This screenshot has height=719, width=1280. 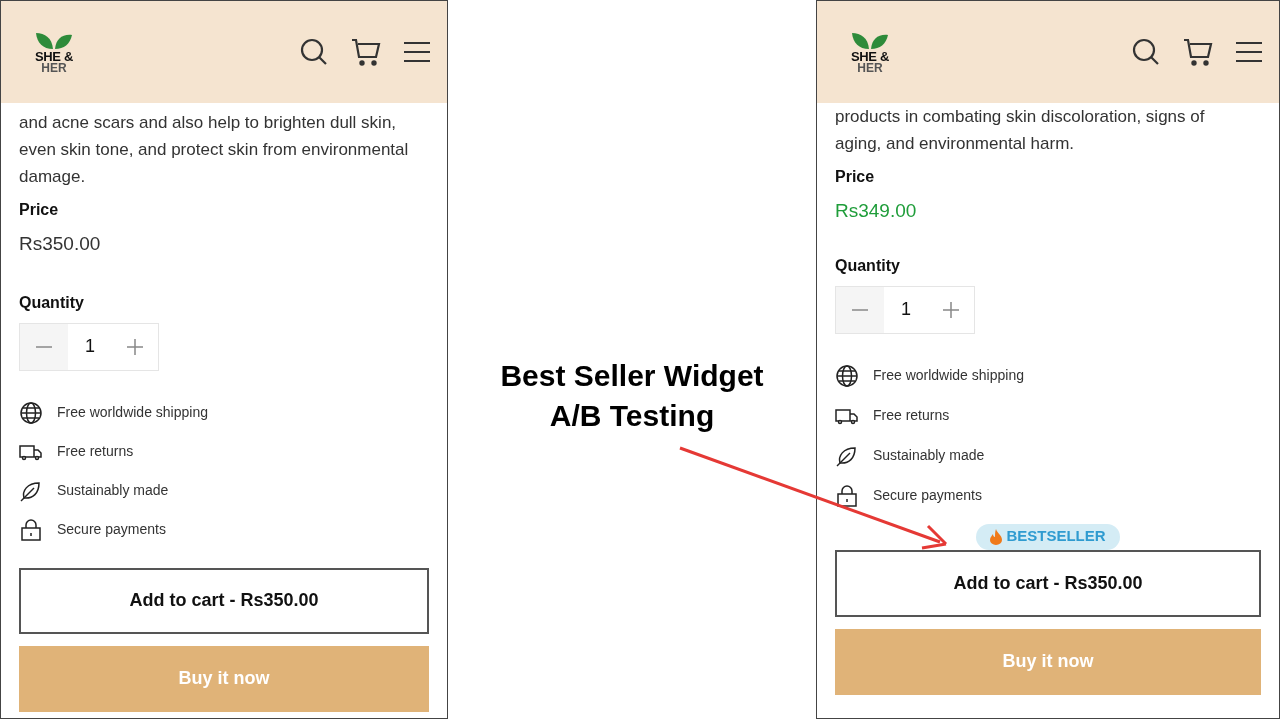 I want to click on caption-title: A/B Testing, so click(x=632, y=416).